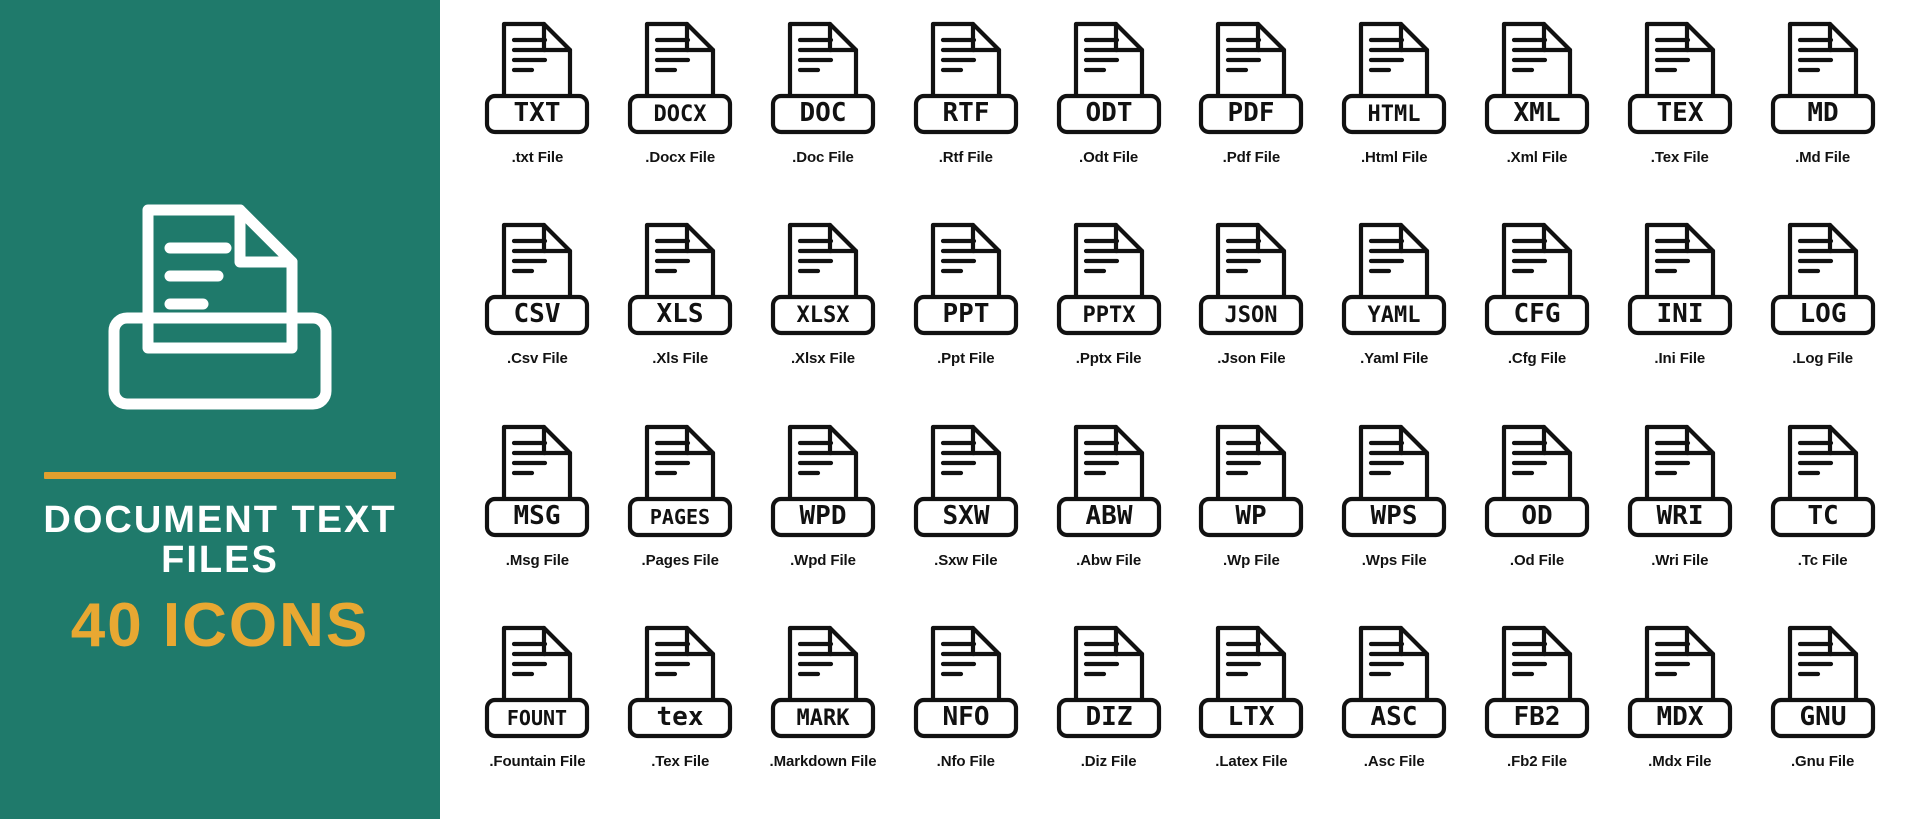  Describe the element at coordinates (1823, 280) in the screenshot. I see `log-file-icon: LOG` at that location.